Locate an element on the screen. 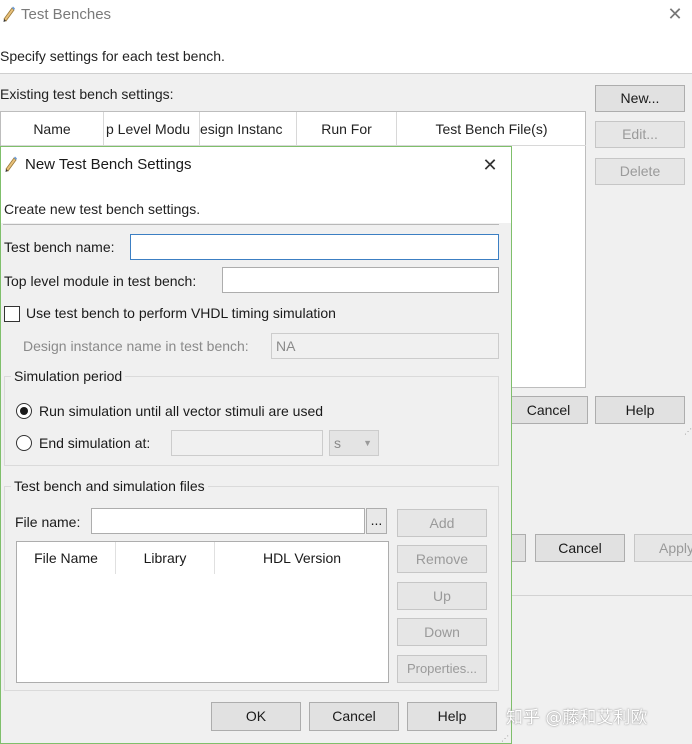 This screenshot has width=692, height=744. test-benches-header: Specify settings for each test bench. is located at coordinates (346, 52).